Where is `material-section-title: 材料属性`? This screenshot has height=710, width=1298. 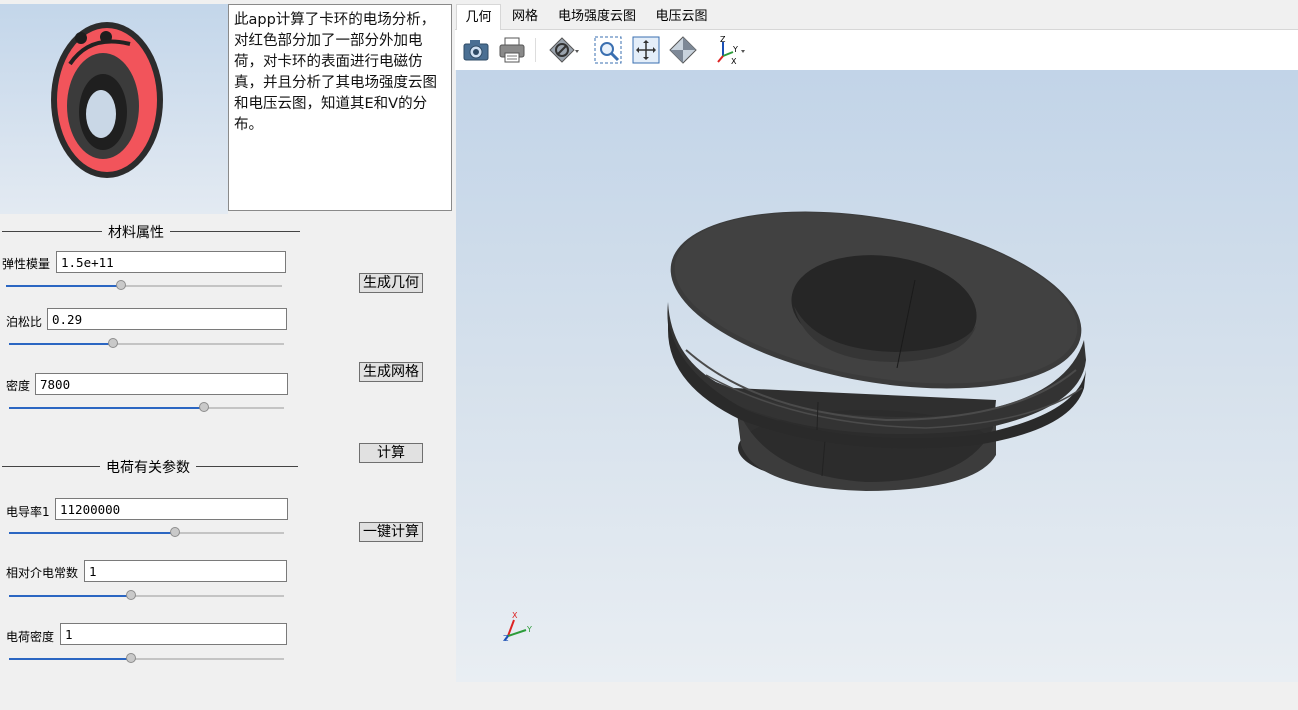 material-section-title: 材料属性 is located at coordinates (136, 232).